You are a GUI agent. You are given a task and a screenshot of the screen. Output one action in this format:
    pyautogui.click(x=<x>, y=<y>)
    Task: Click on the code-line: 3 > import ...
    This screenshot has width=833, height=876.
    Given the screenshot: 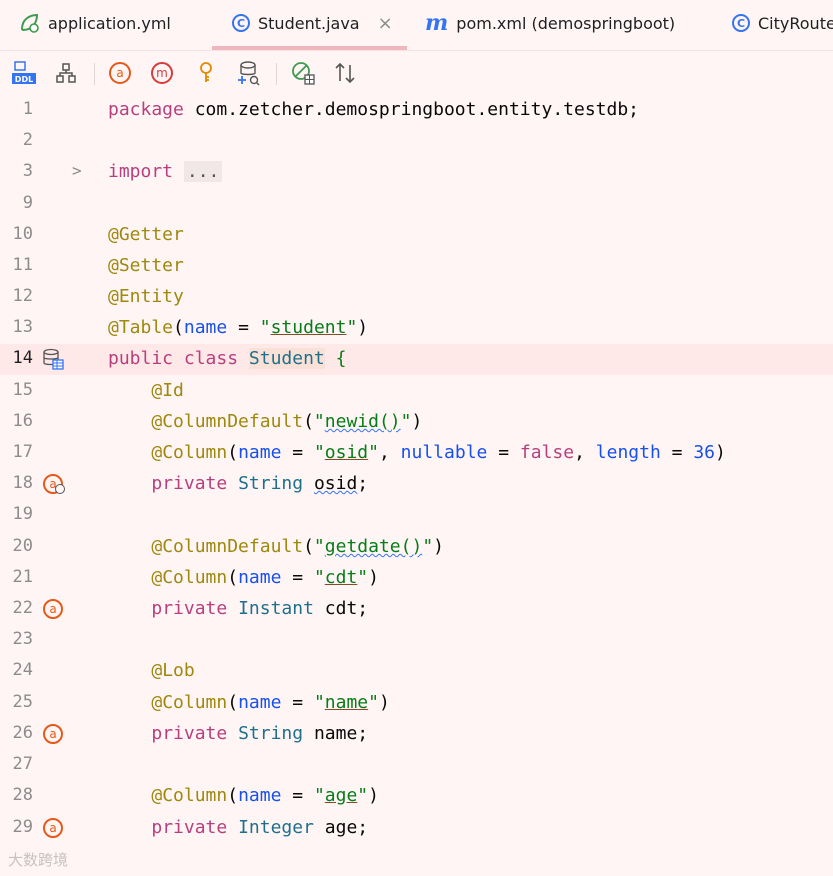 What is the action you would take?
    pyautogui.click(x=416, y=172)
    